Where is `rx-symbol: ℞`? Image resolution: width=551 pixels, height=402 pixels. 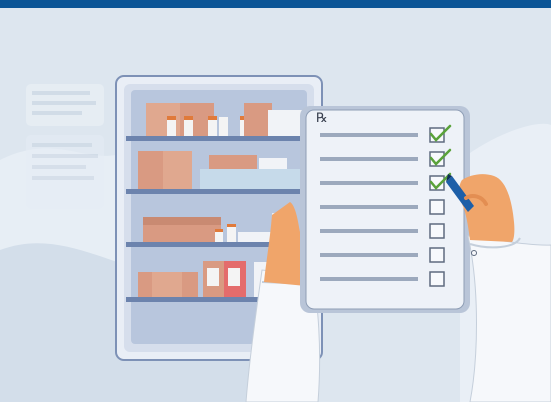 rx-symbol: ℞ is located at coordinates (322, 118).